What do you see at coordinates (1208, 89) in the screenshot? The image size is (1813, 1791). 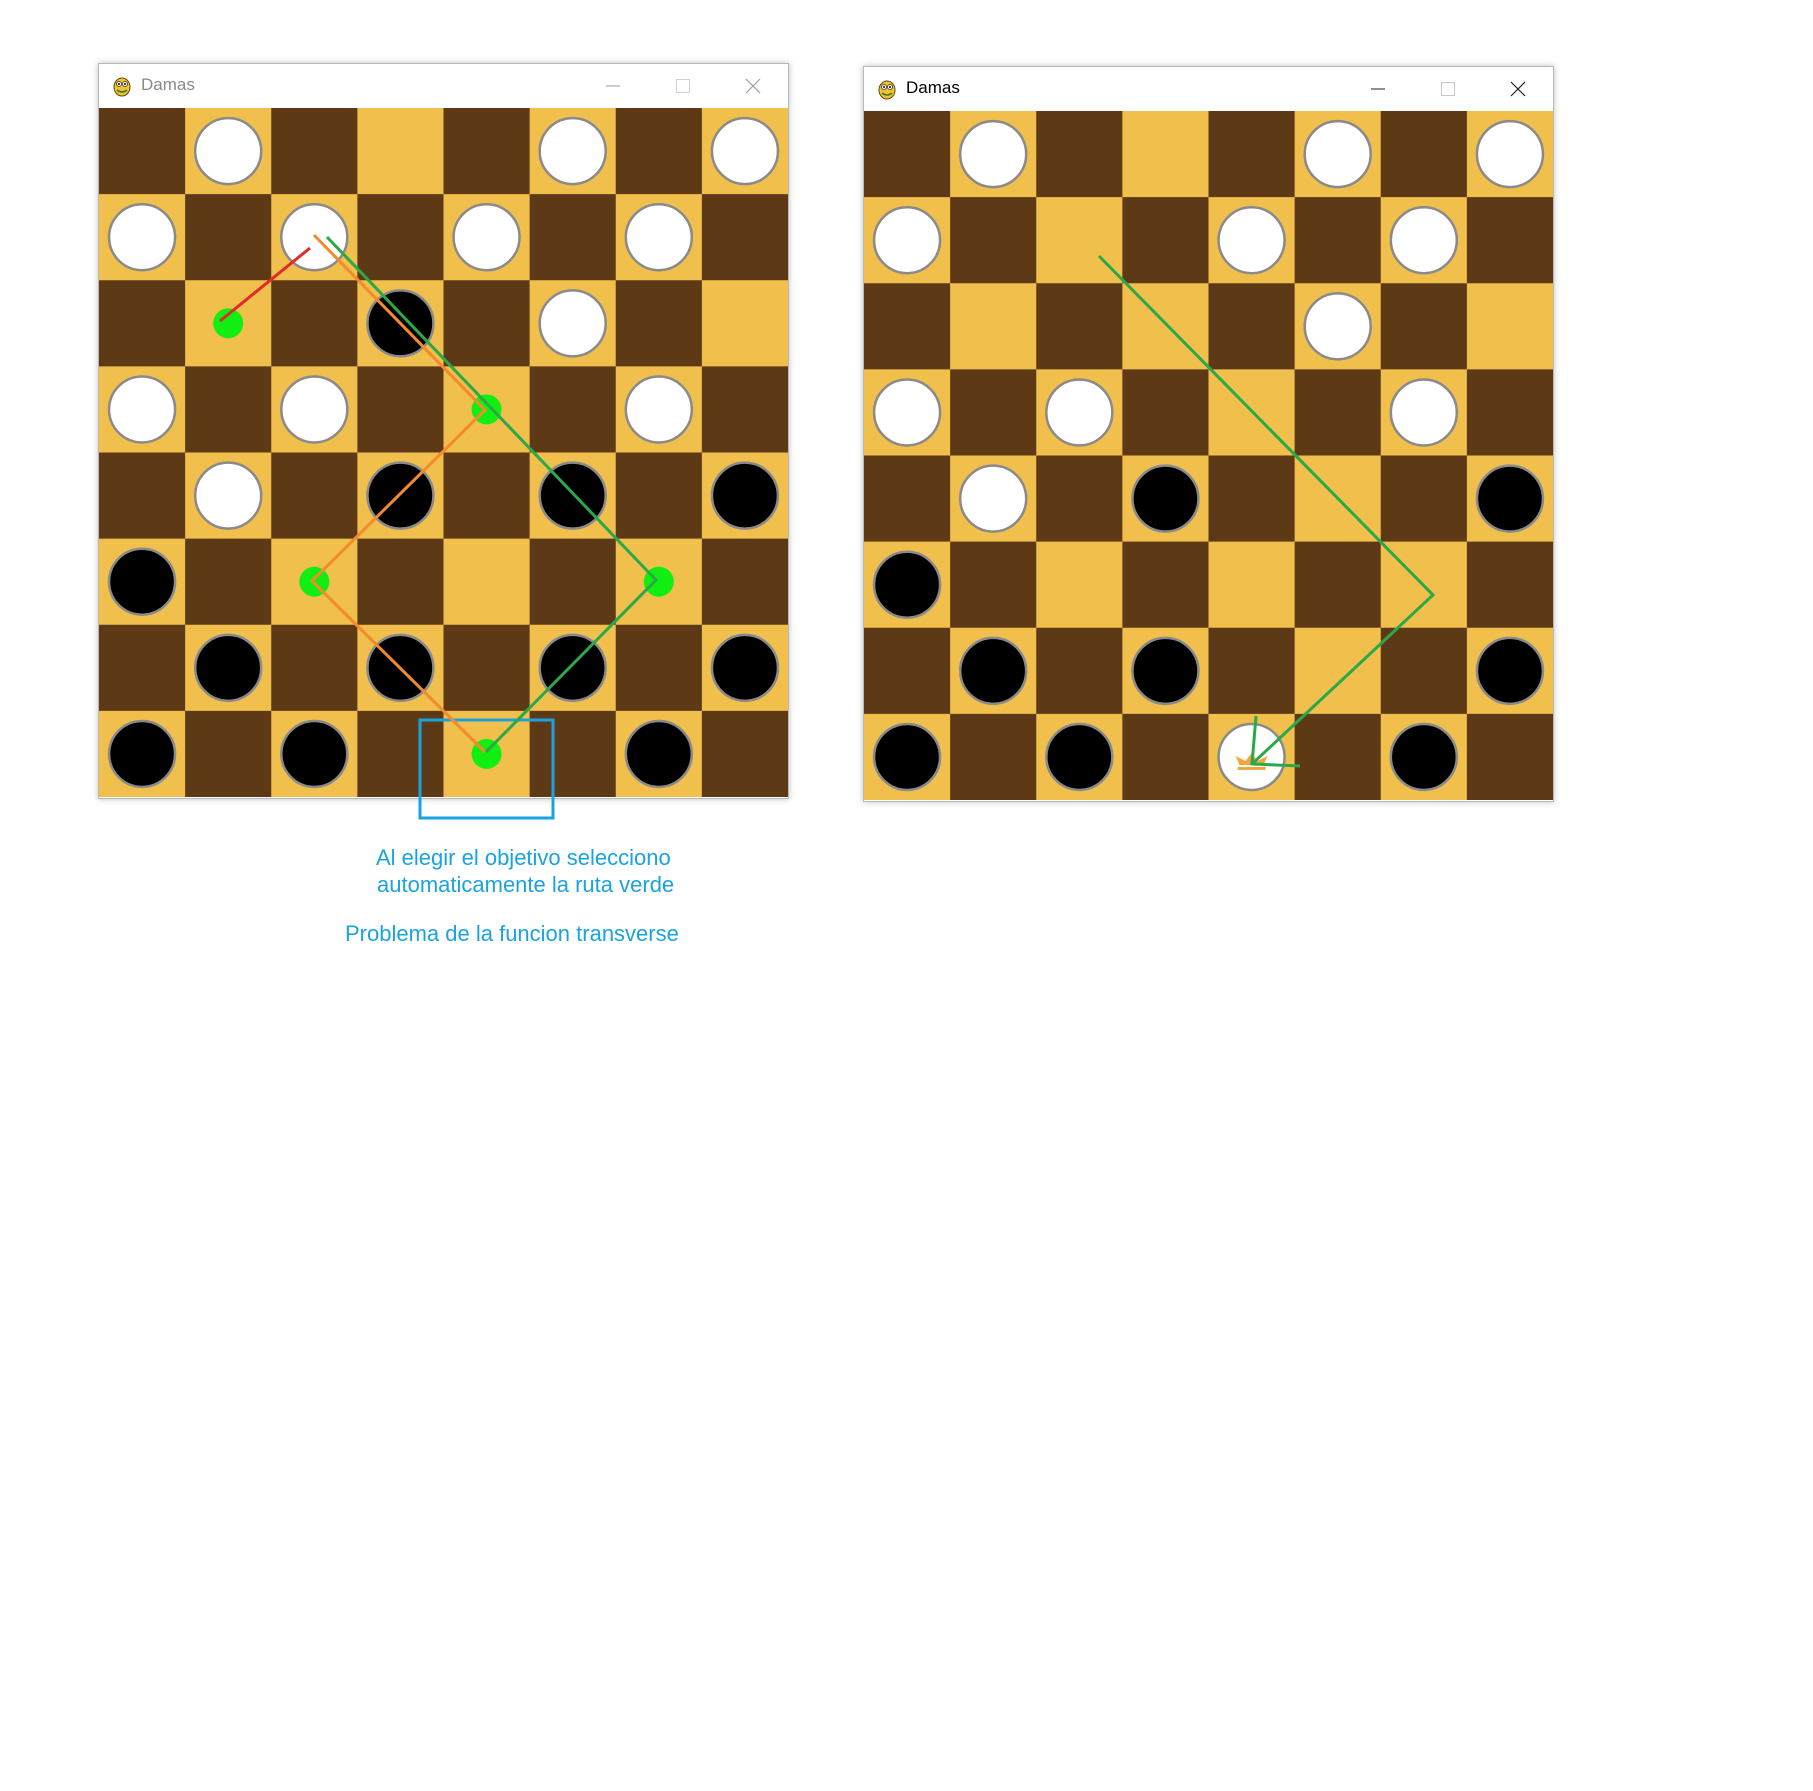 I see `title-bar: Damas` at bounding box center [1208, 89].